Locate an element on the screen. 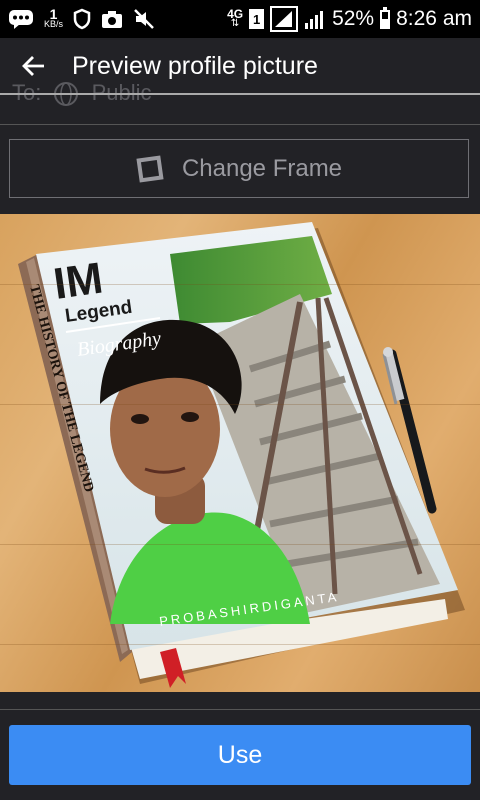 The height and width of the screenshot is (800, 480). sim-slot: 1 is located at coordinates (256, 19).